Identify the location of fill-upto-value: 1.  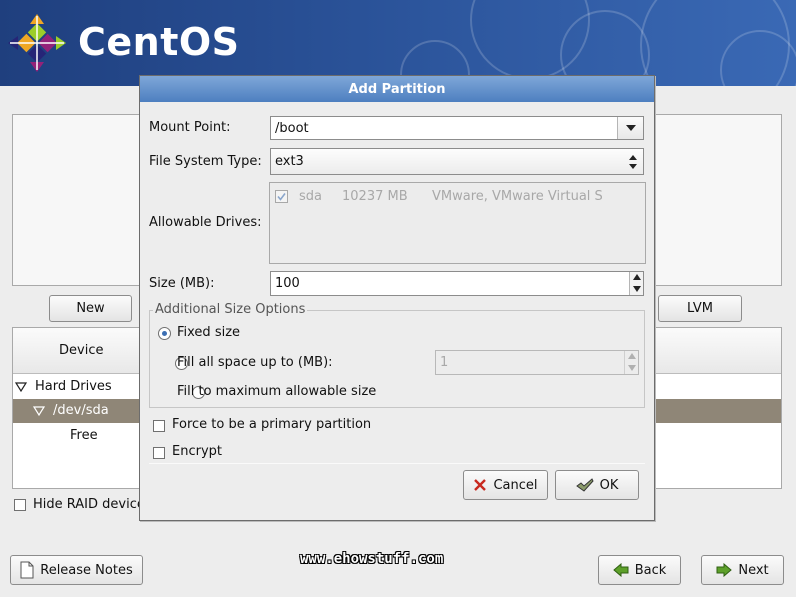
(444, 362).